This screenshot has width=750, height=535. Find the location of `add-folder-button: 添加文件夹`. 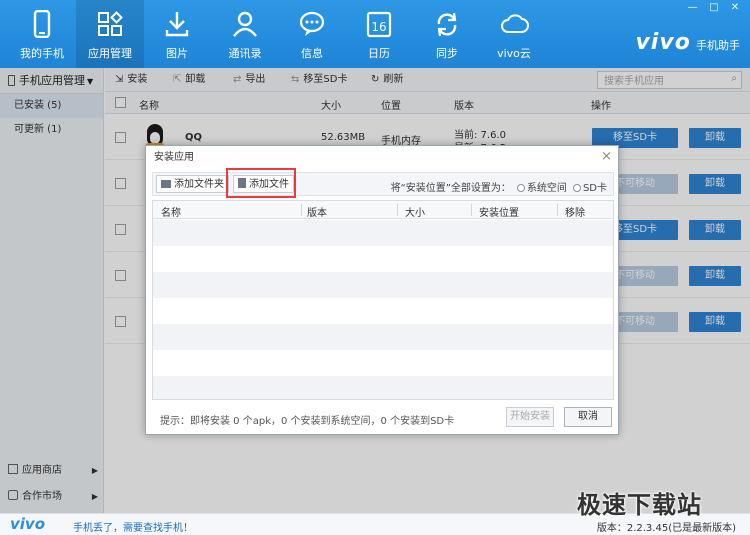

add-folder-button: 添加文件夹 is located at coordinates (192, 184).